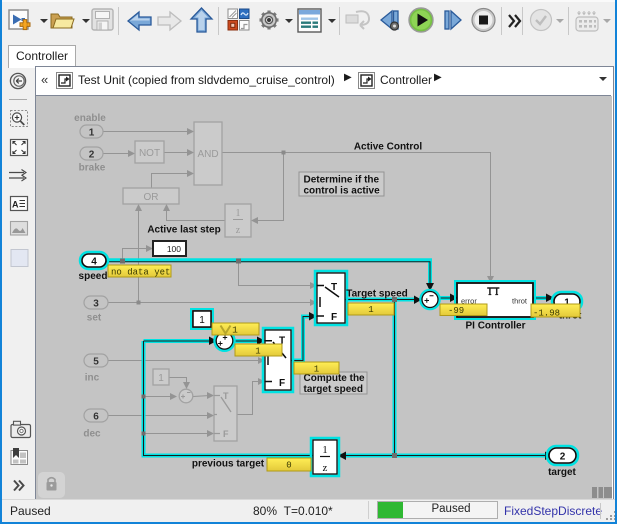 This screenshot has width=617, height=524. What do you see at coordinates (92, 378) in the screenshot?
I see `svg-text: inc` at bounding box center [92, 378].